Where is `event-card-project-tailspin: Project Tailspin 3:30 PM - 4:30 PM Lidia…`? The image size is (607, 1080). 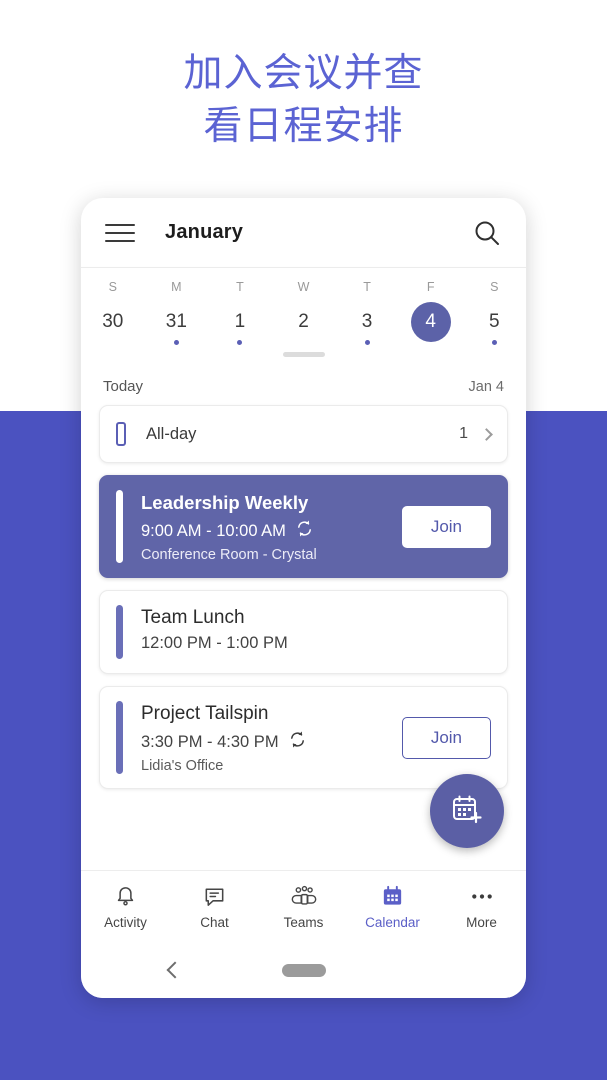 event-card-project-tailspin: Project Tailspin 3:30 PM - 4:30 PM Lidia… is located at coordinates (303, 737).